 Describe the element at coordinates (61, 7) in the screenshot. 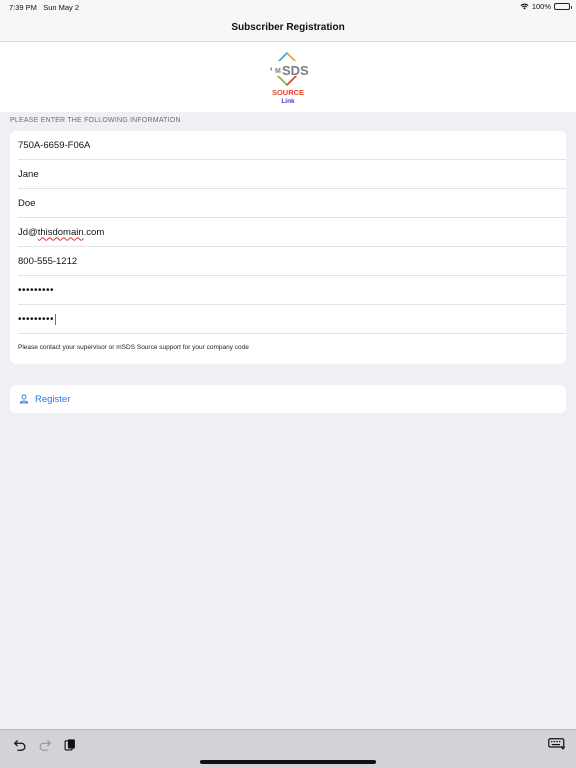

I see `status-date: Sun May 2` at that location.